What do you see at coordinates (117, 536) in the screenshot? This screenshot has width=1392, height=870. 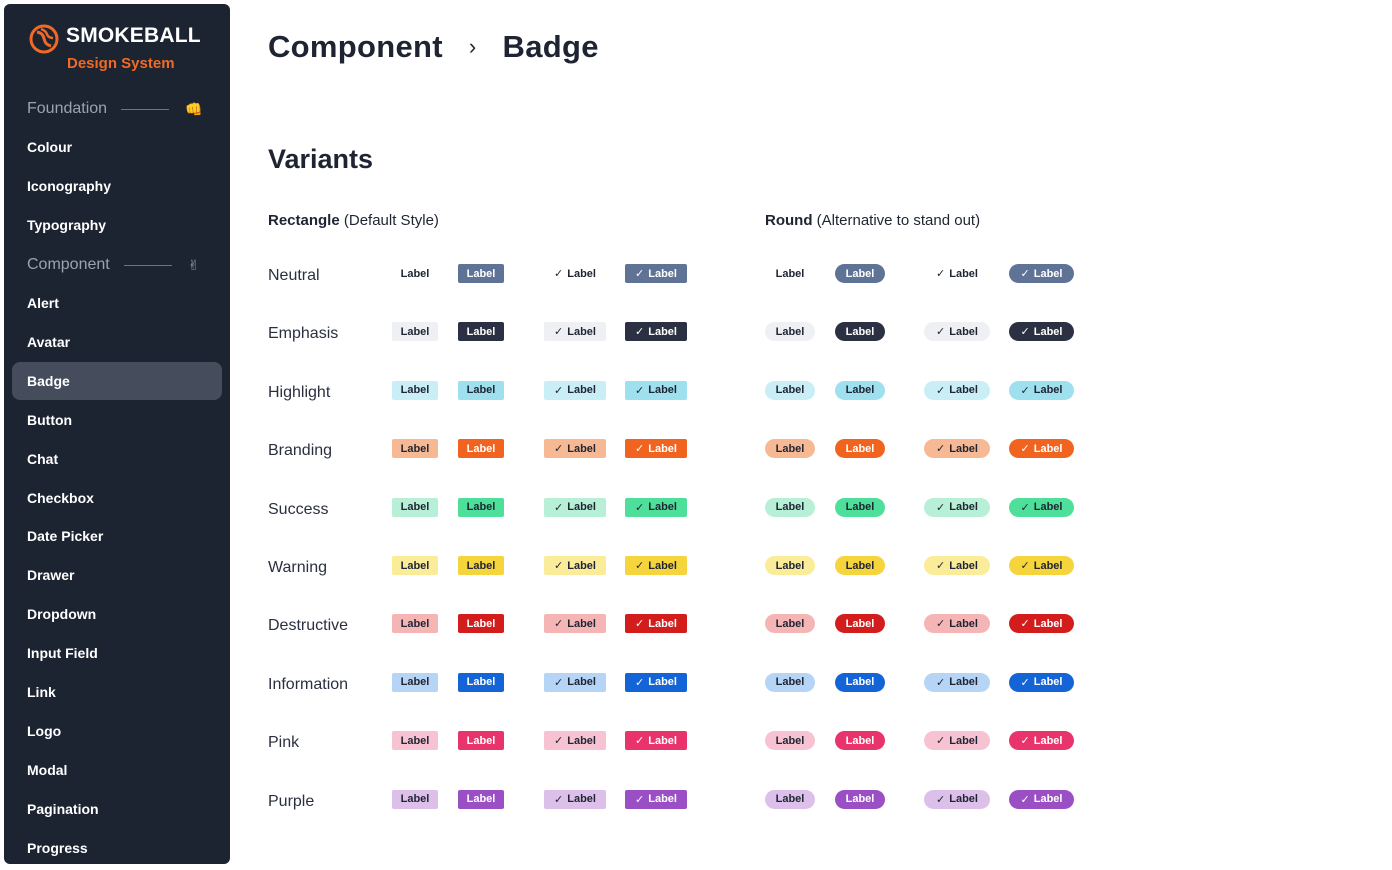 I see `sidebar-item-date-picker: Date Picker` at bounding box center [117, 536].